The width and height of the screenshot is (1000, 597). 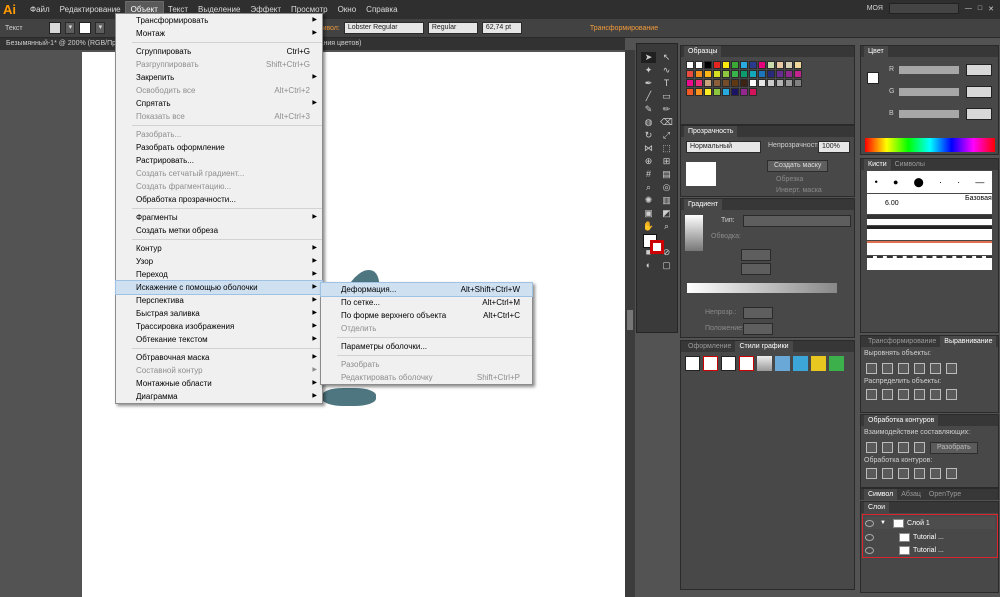 I want to click on font-family-select: Lobster Regular, so click(x=383, y=28).